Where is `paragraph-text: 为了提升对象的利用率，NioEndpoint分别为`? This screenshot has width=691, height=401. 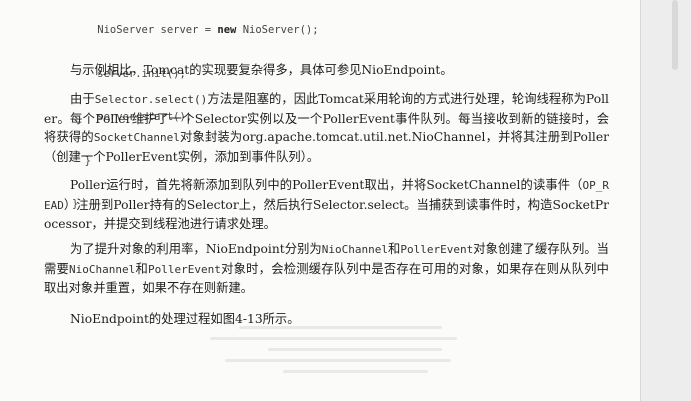
paragraph-text: 为了提升对象的利用率，NioEndpoint分别为 is located at coordinates (196, 249).